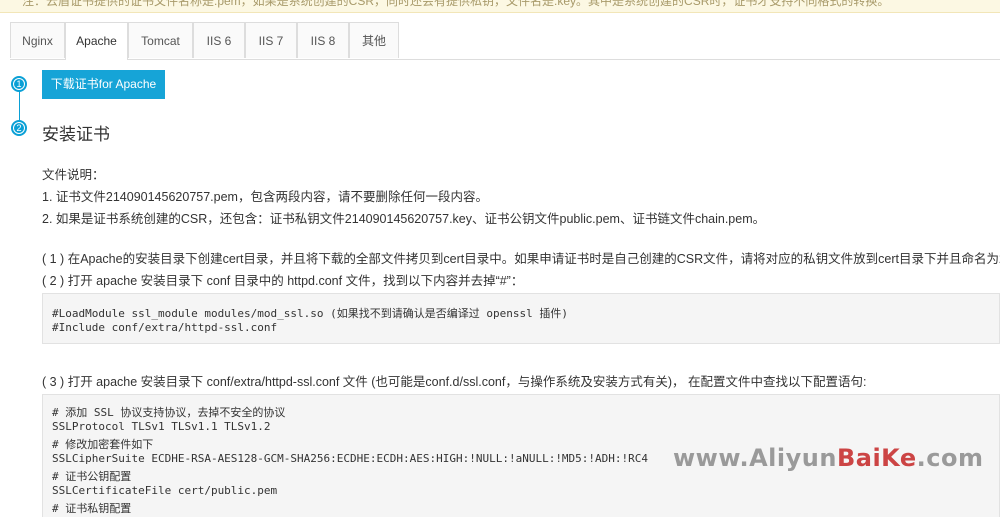 Image resolution: width=1000 pixels, height=517 pixels. I want to click on code-line: # 添加 SSL 协议支持协议，去掉不安全的协议, so click(169, 412).